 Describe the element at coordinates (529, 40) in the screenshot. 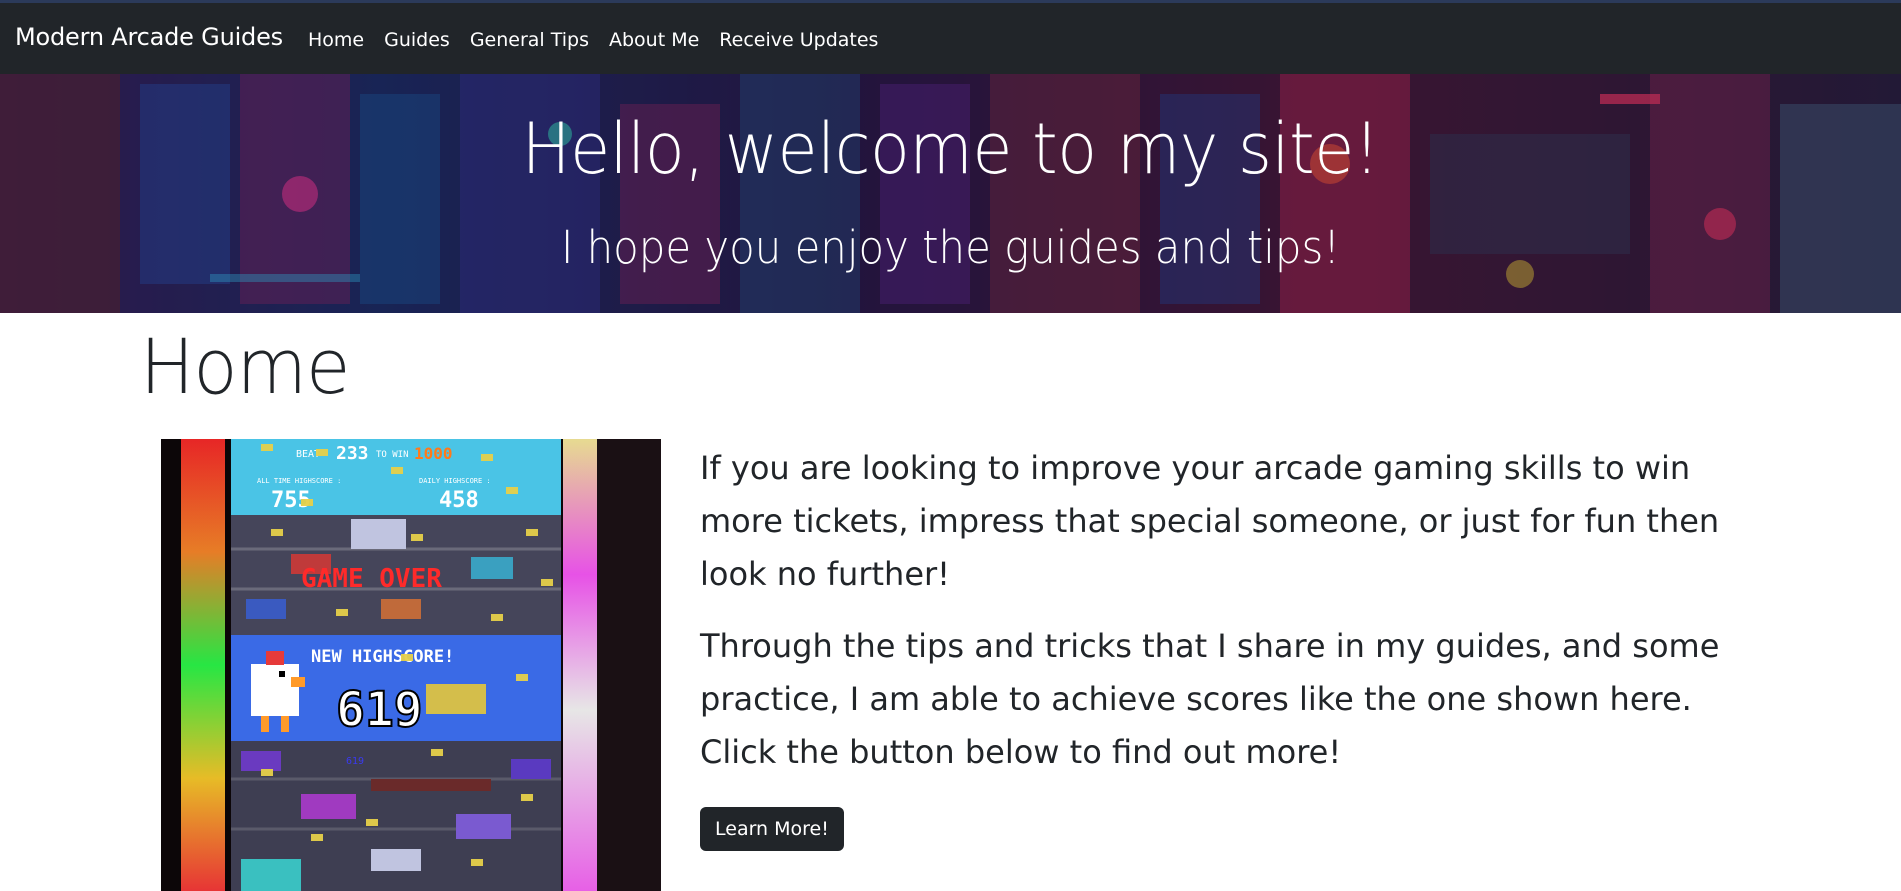

I see `nav-link-general-tips: General Tips` at that location.